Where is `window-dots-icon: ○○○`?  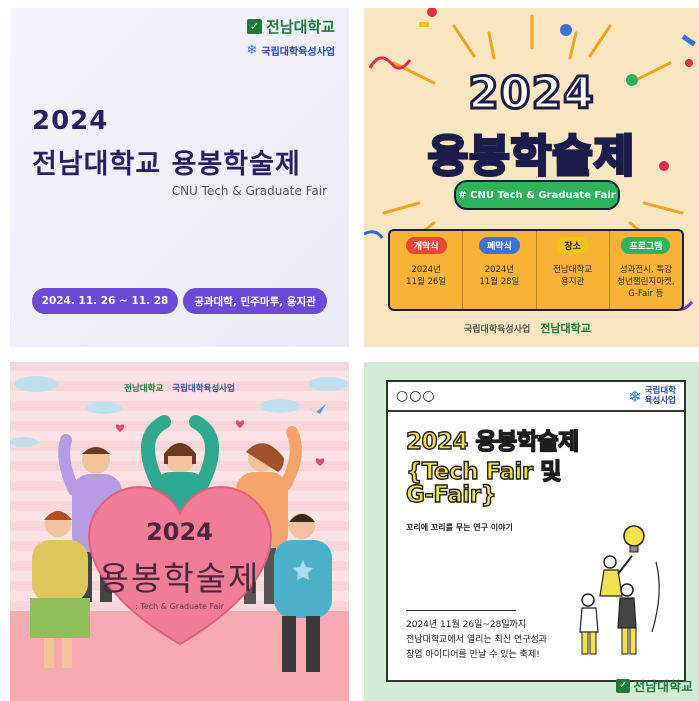 window-dots-icon: ○○○ is located at coordinates (416, 396).